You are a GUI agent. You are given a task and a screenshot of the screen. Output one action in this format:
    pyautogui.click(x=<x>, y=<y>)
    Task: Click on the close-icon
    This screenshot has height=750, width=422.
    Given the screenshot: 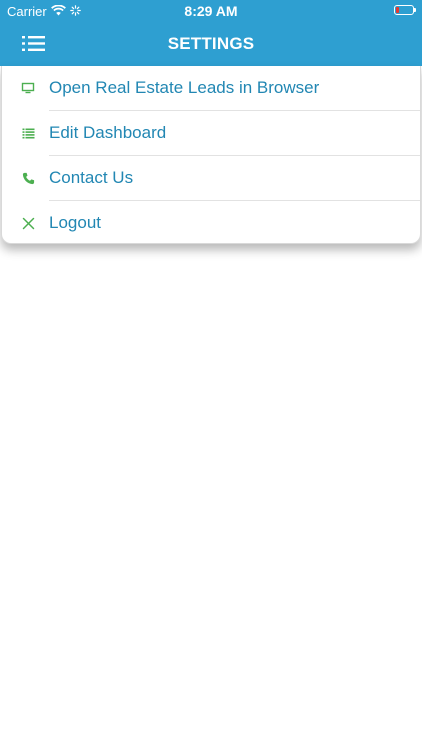 What is the action you would take?
    pyautogui.click(x=28, y=223)
    